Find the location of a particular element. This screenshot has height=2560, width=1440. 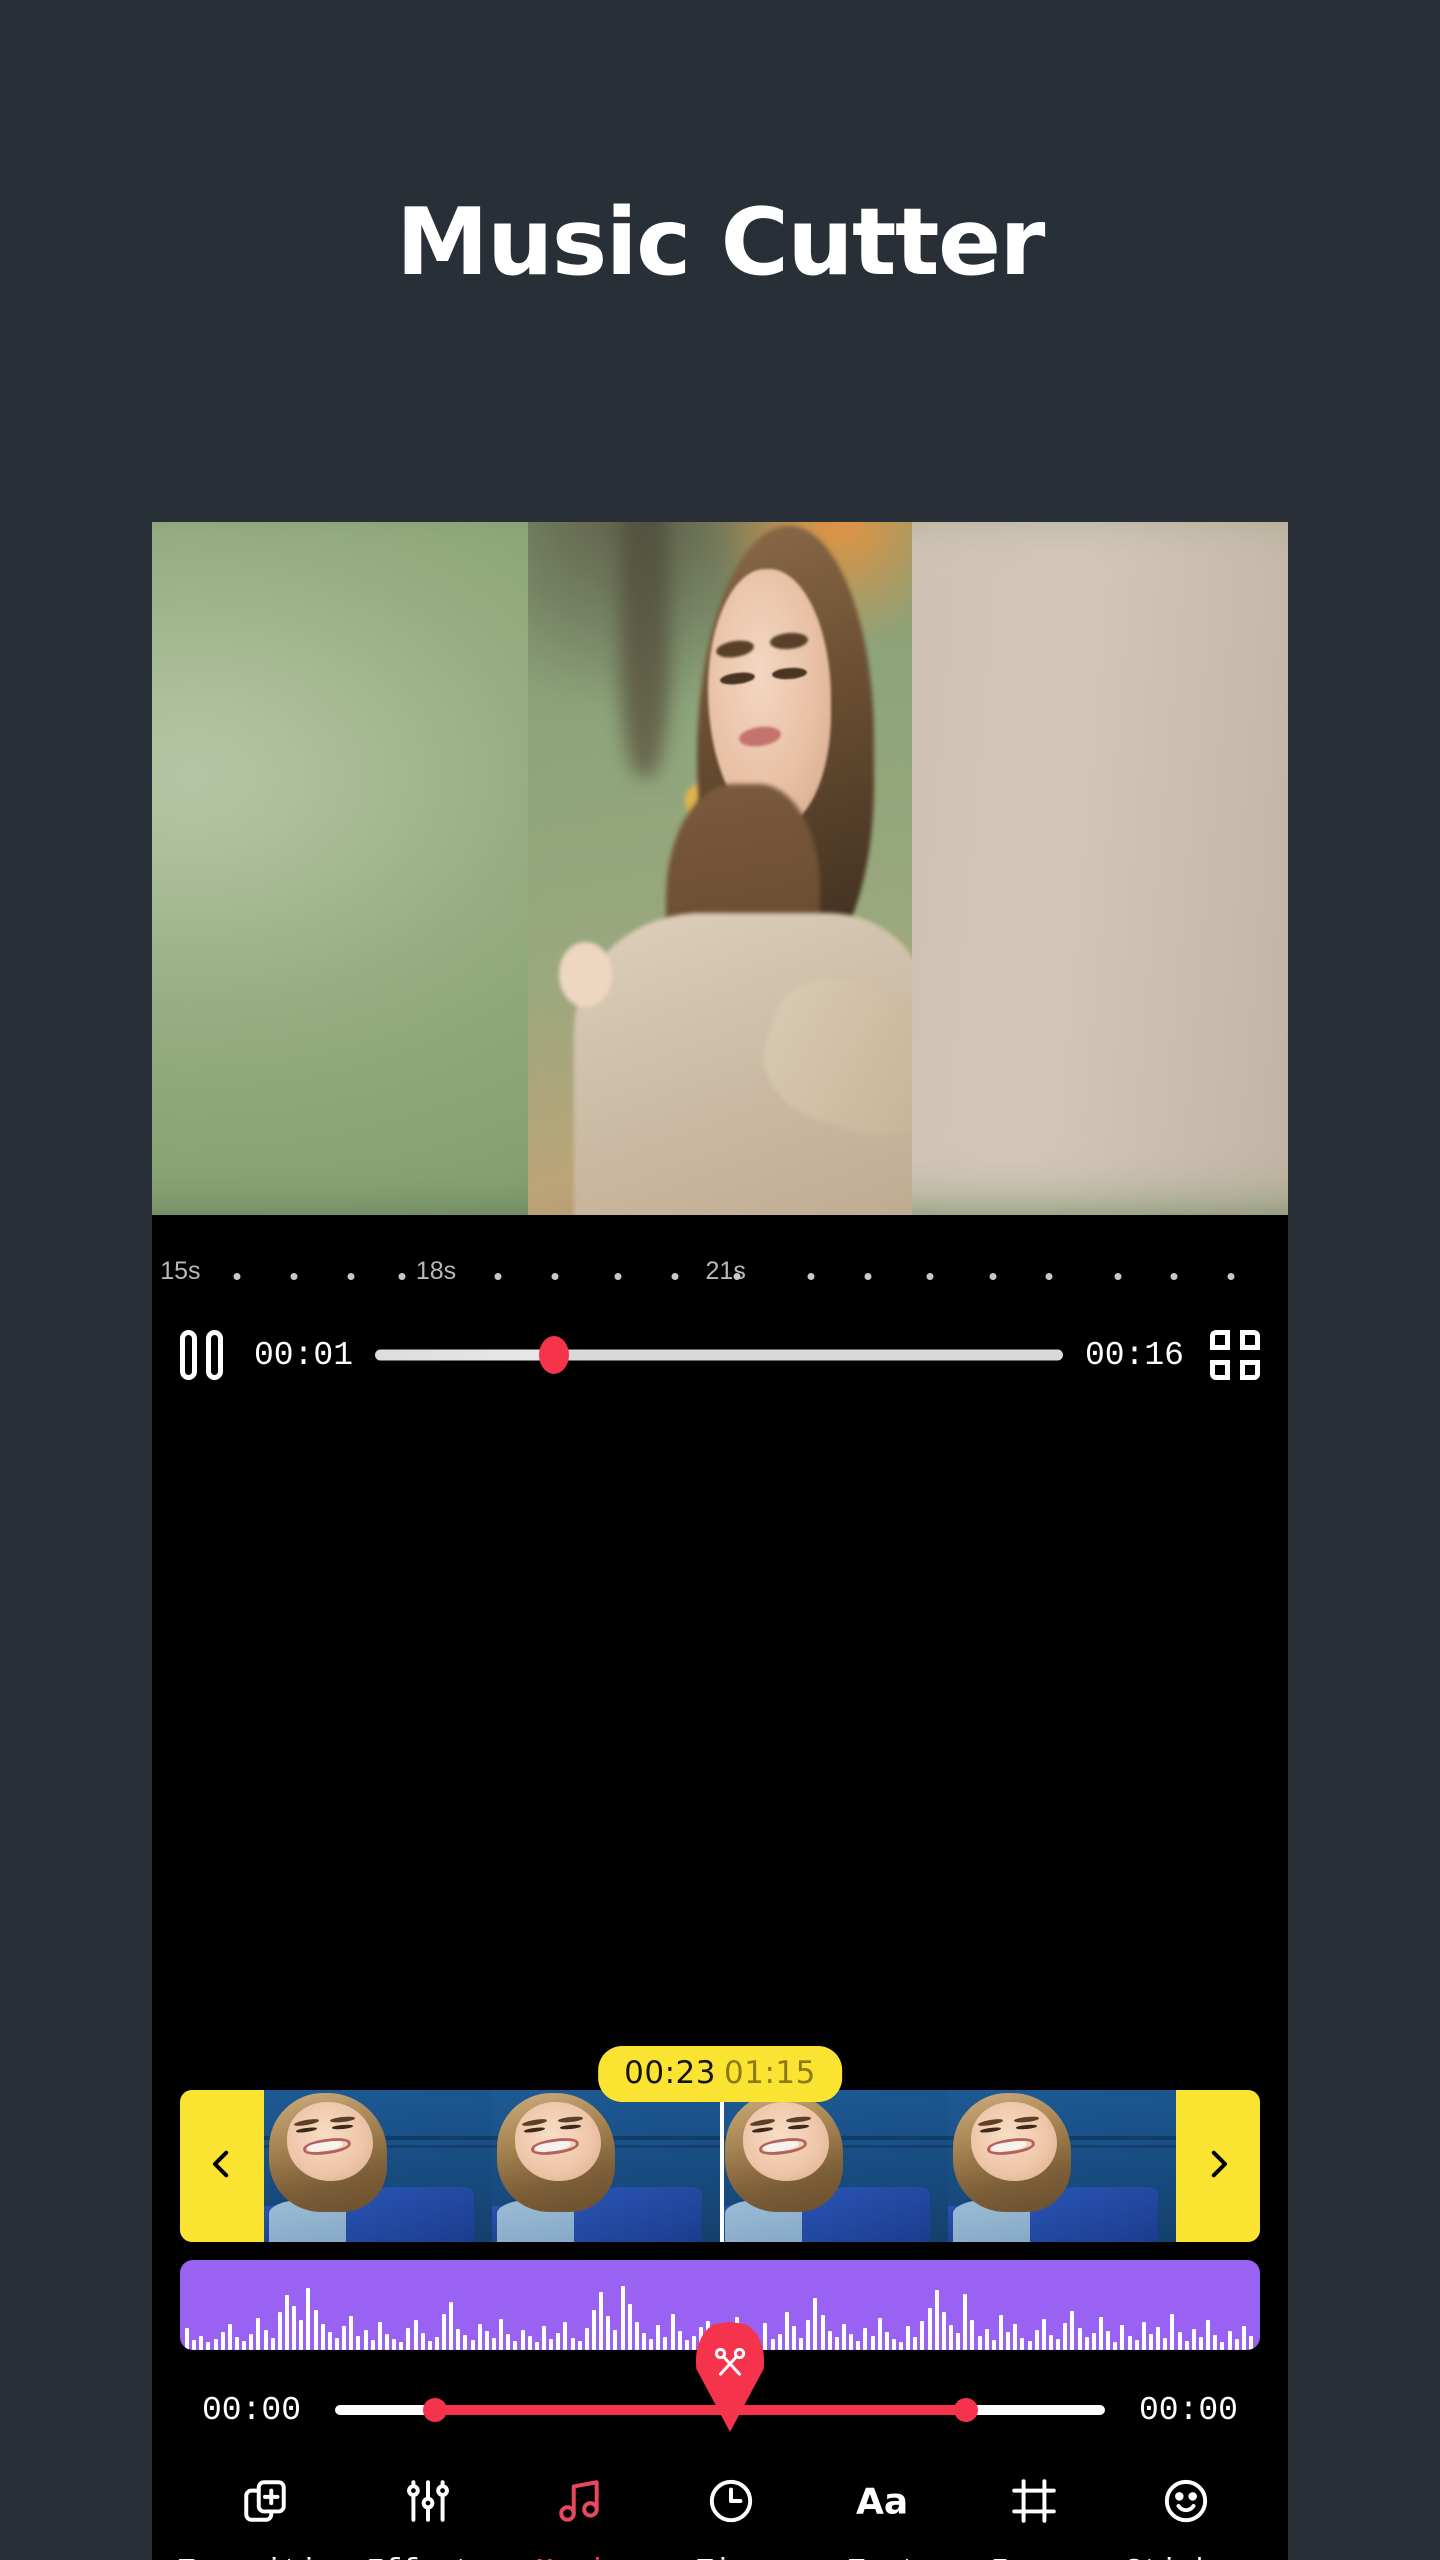

badge-total-time: 01:15 is located at coordinates (770, 2073).